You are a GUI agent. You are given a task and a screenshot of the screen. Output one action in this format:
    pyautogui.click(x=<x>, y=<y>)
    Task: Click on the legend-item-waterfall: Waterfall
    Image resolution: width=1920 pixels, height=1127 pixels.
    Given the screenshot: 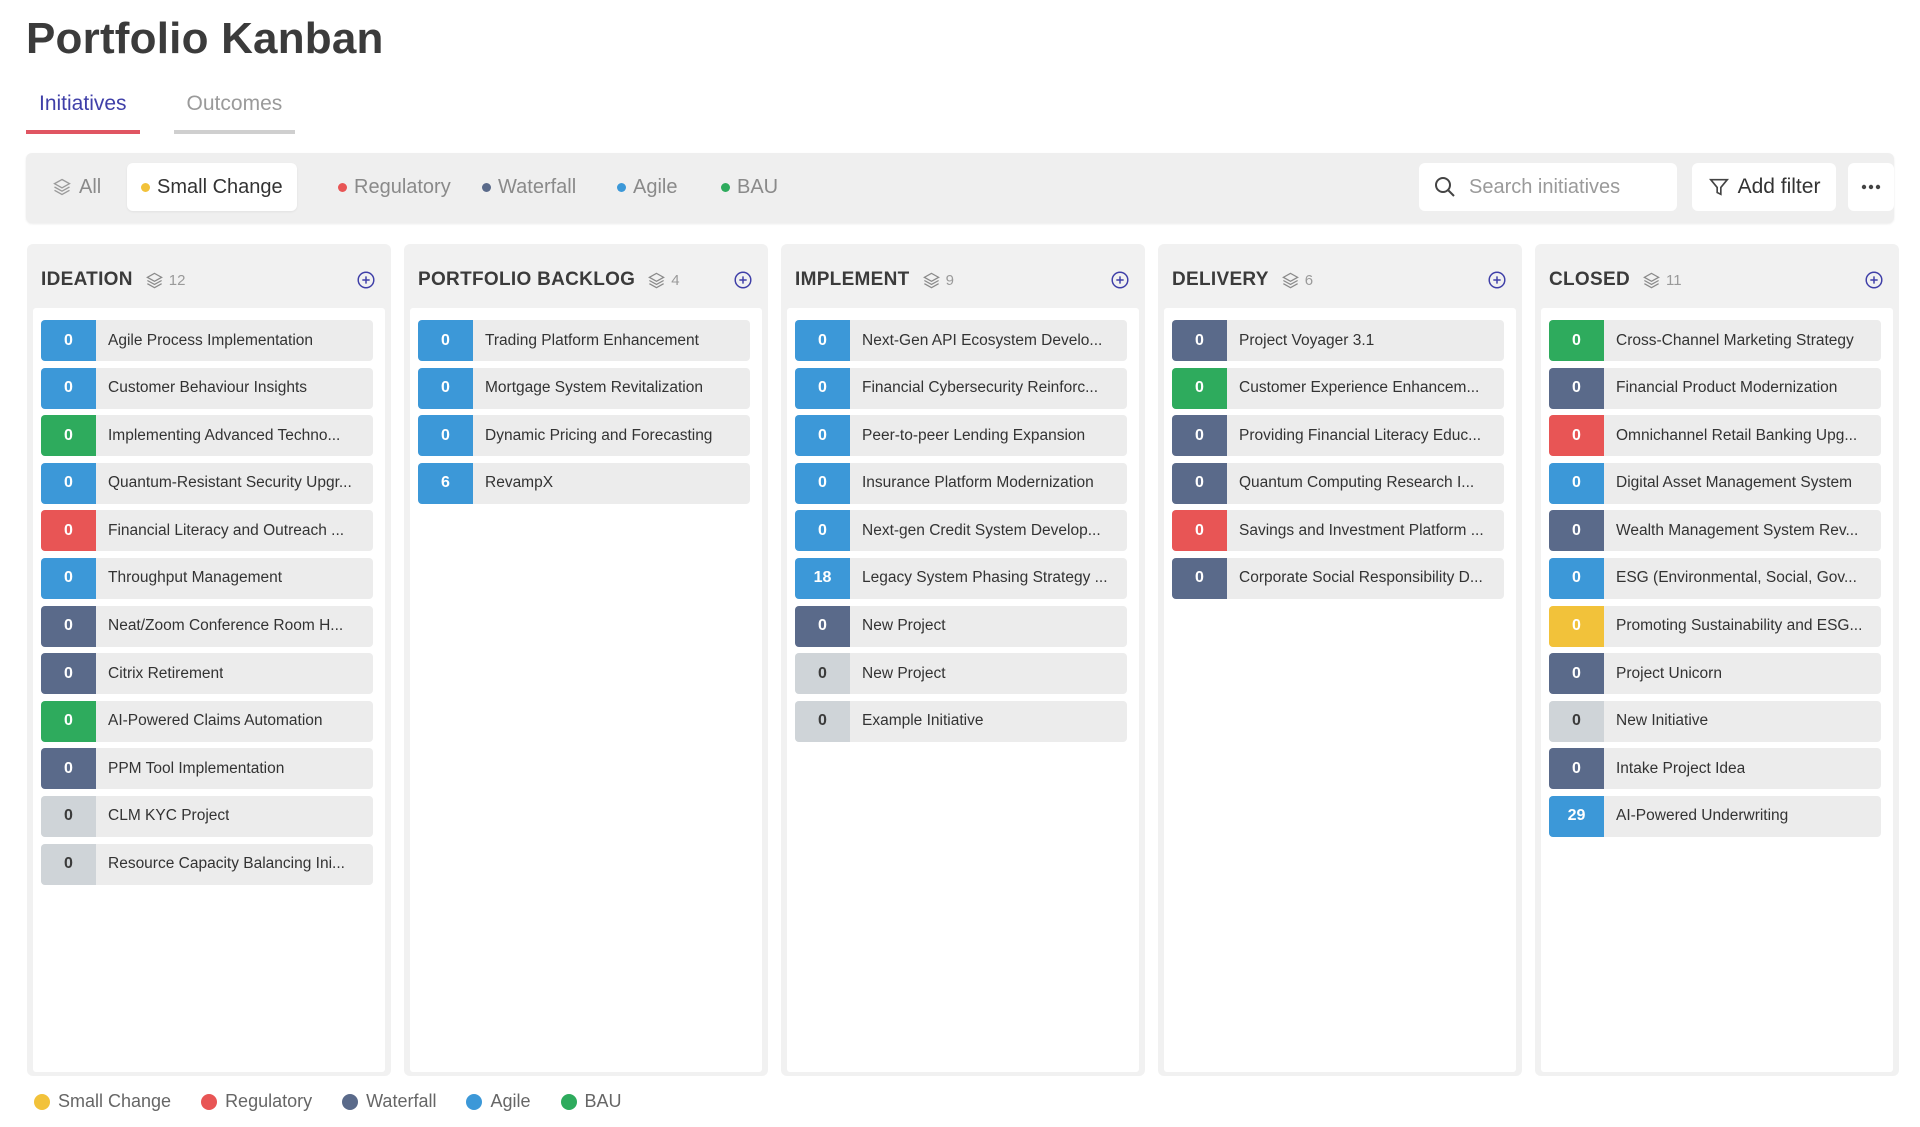 What is the action you would take?
    pyautogui.click(x=389, y=1101)
    